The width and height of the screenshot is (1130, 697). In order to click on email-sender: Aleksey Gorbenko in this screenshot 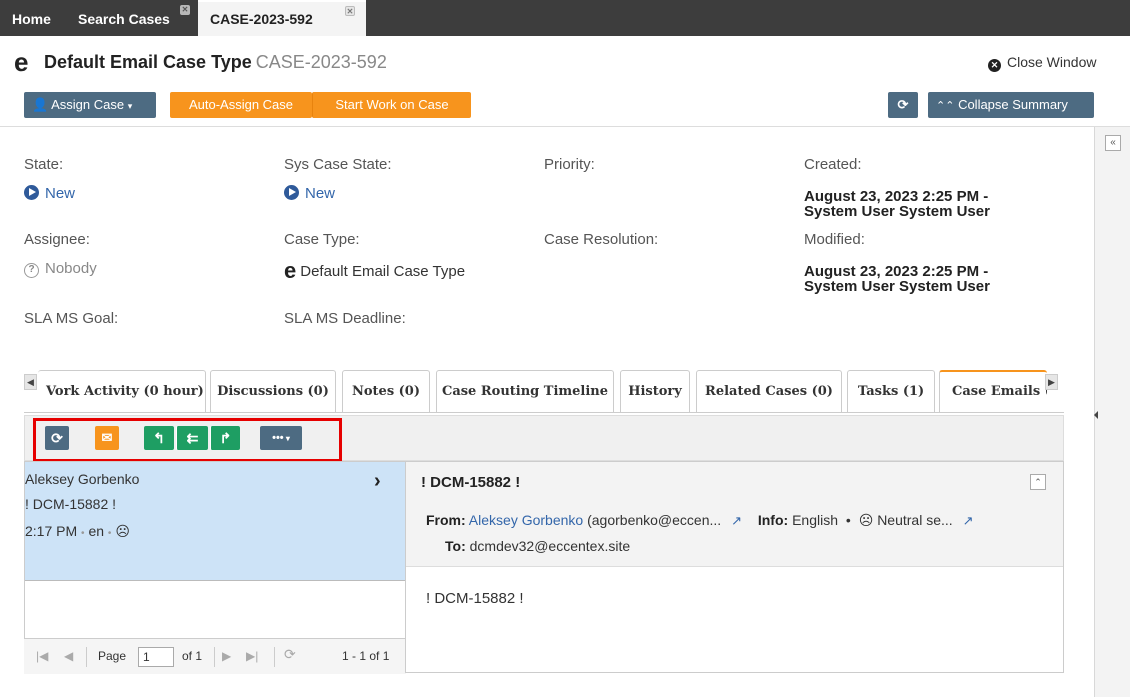, I will do `click(82, 479)`.